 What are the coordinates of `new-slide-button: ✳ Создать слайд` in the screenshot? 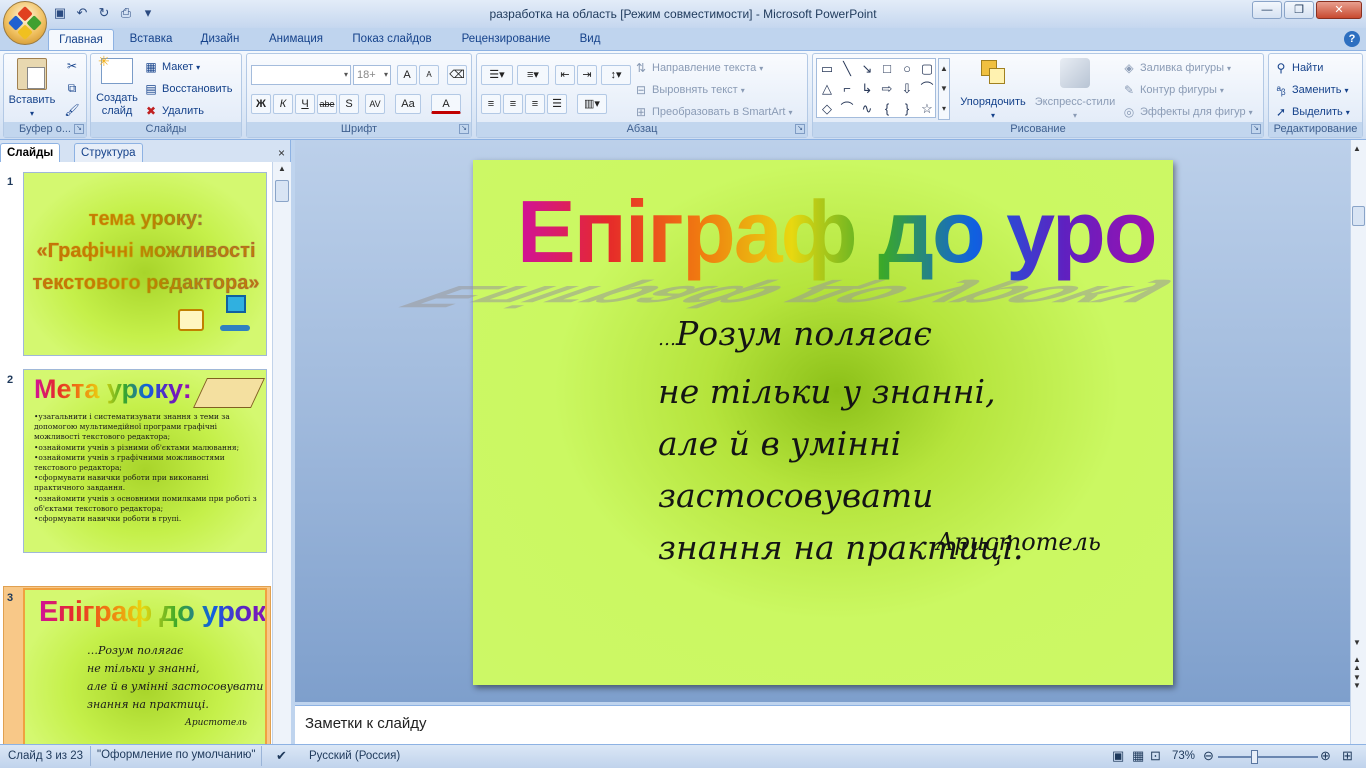 It's located at (117, 86).